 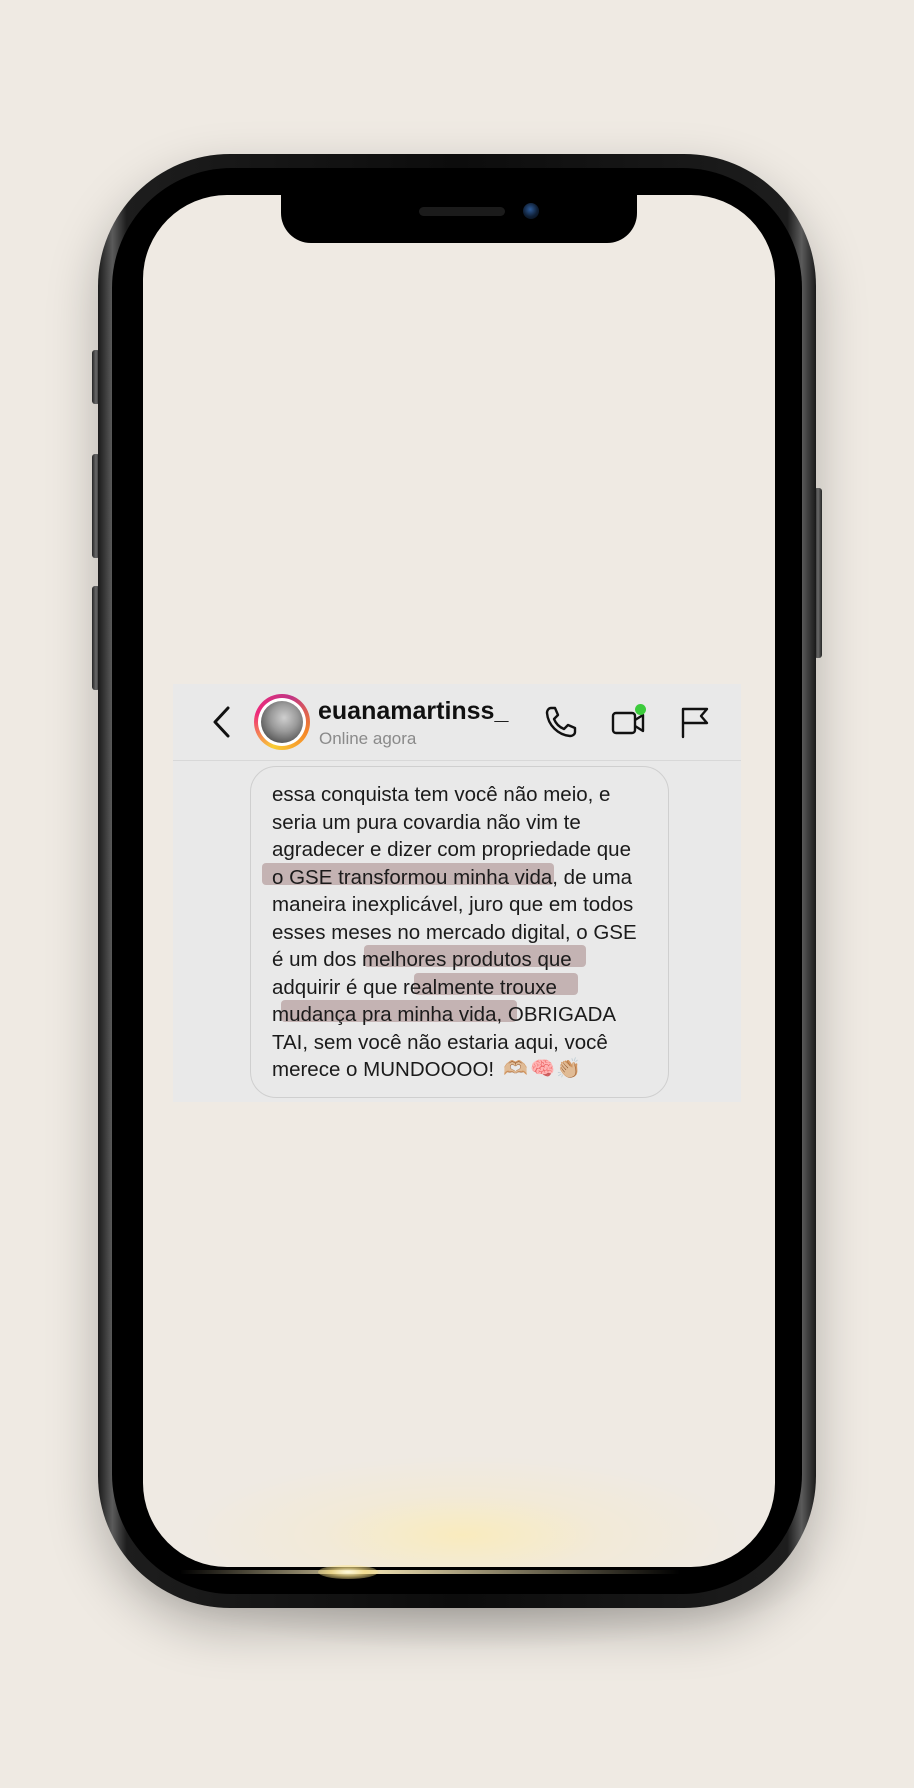 What do you see at coordinates (348, 1572) in the screenshot?
I see `light-flare` at bounding box center [348, 1572].